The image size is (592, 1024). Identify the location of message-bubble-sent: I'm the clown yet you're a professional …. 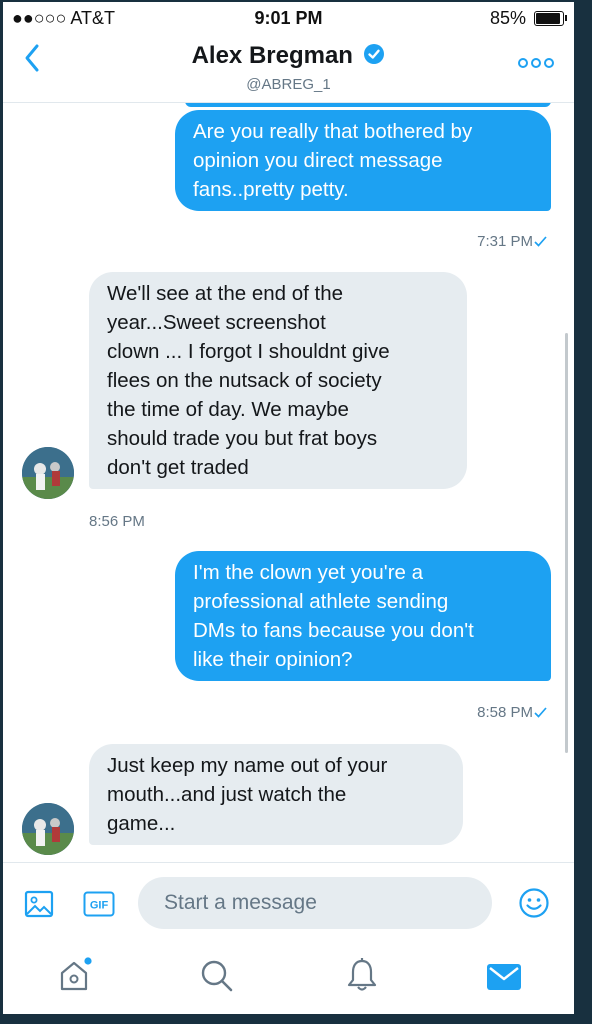
(363, 616).